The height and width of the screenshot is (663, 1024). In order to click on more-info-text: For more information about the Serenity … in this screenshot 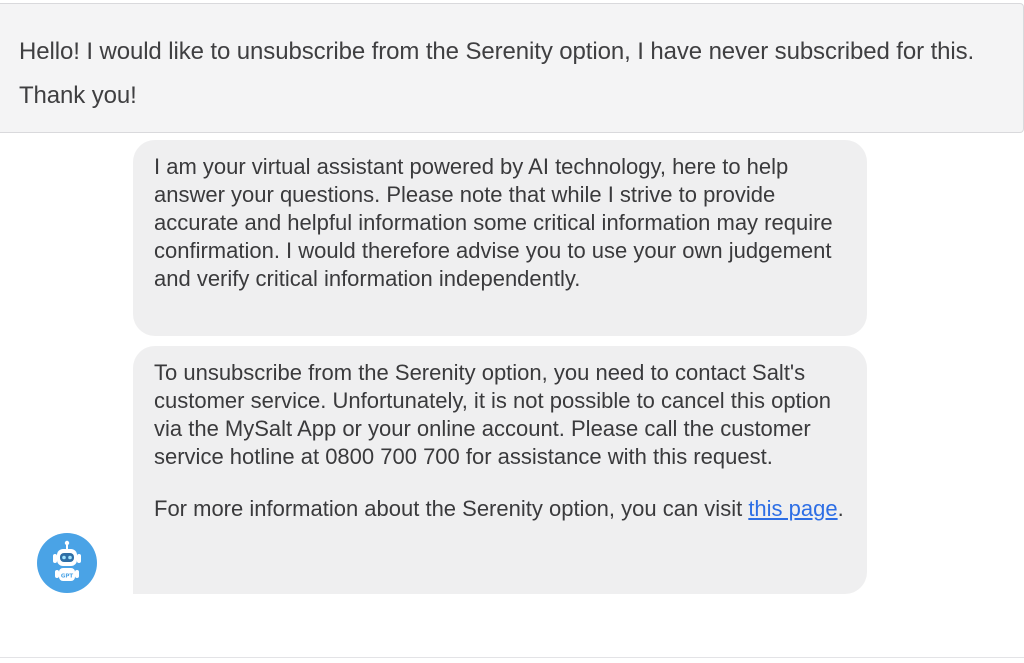, I will do `click(500, 509)`.